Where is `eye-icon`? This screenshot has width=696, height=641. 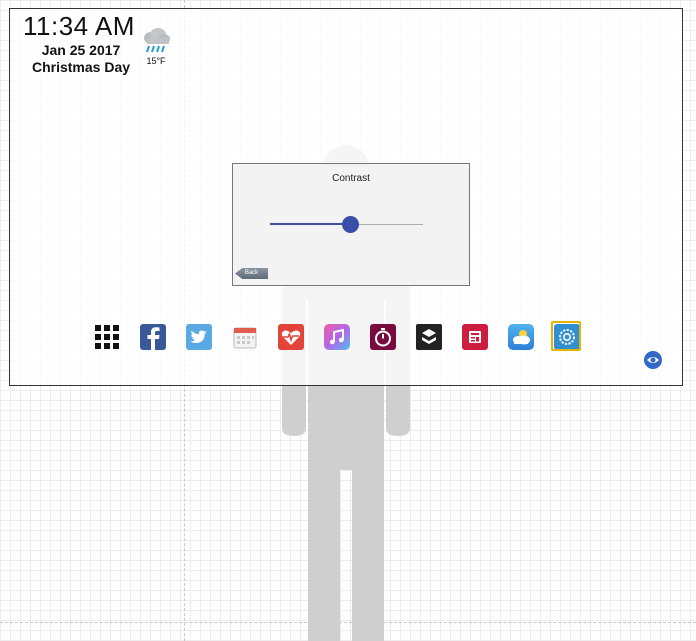
eye-icon is located at coordinates (653, 360).